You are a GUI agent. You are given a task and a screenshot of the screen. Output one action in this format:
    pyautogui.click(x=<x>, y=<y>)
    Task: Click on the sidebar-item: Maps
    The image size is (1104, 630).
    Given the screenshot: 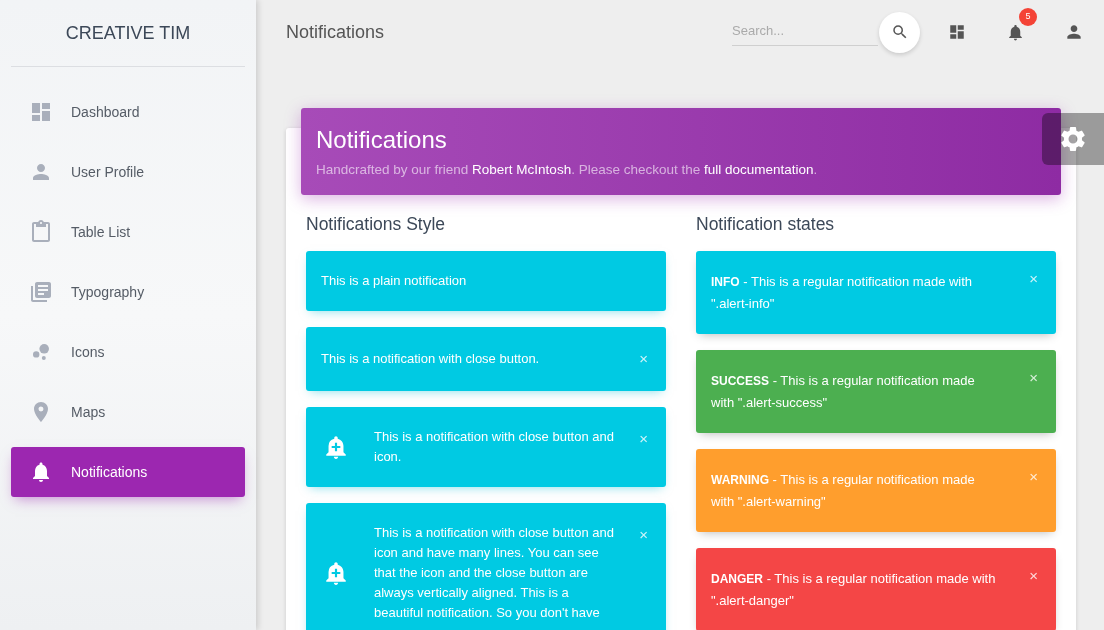 What is the action you would take?
    pyautogui.click(x=128, y=412)
    